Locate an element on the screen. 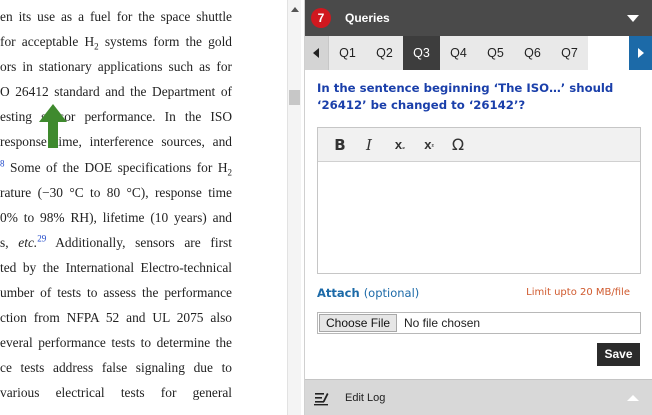  up-arrow-marker-icon is located at coordinates (53, 126).